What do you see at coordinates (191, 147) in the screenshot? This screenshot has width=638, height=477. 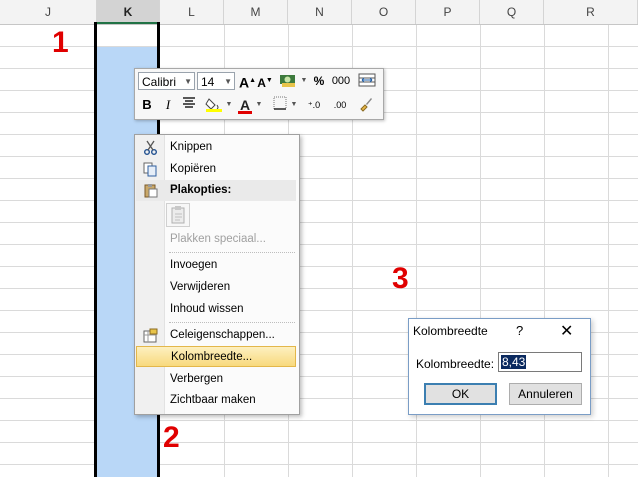 I see `menu-item-label: Knippen` at bounding box center [191, 147].